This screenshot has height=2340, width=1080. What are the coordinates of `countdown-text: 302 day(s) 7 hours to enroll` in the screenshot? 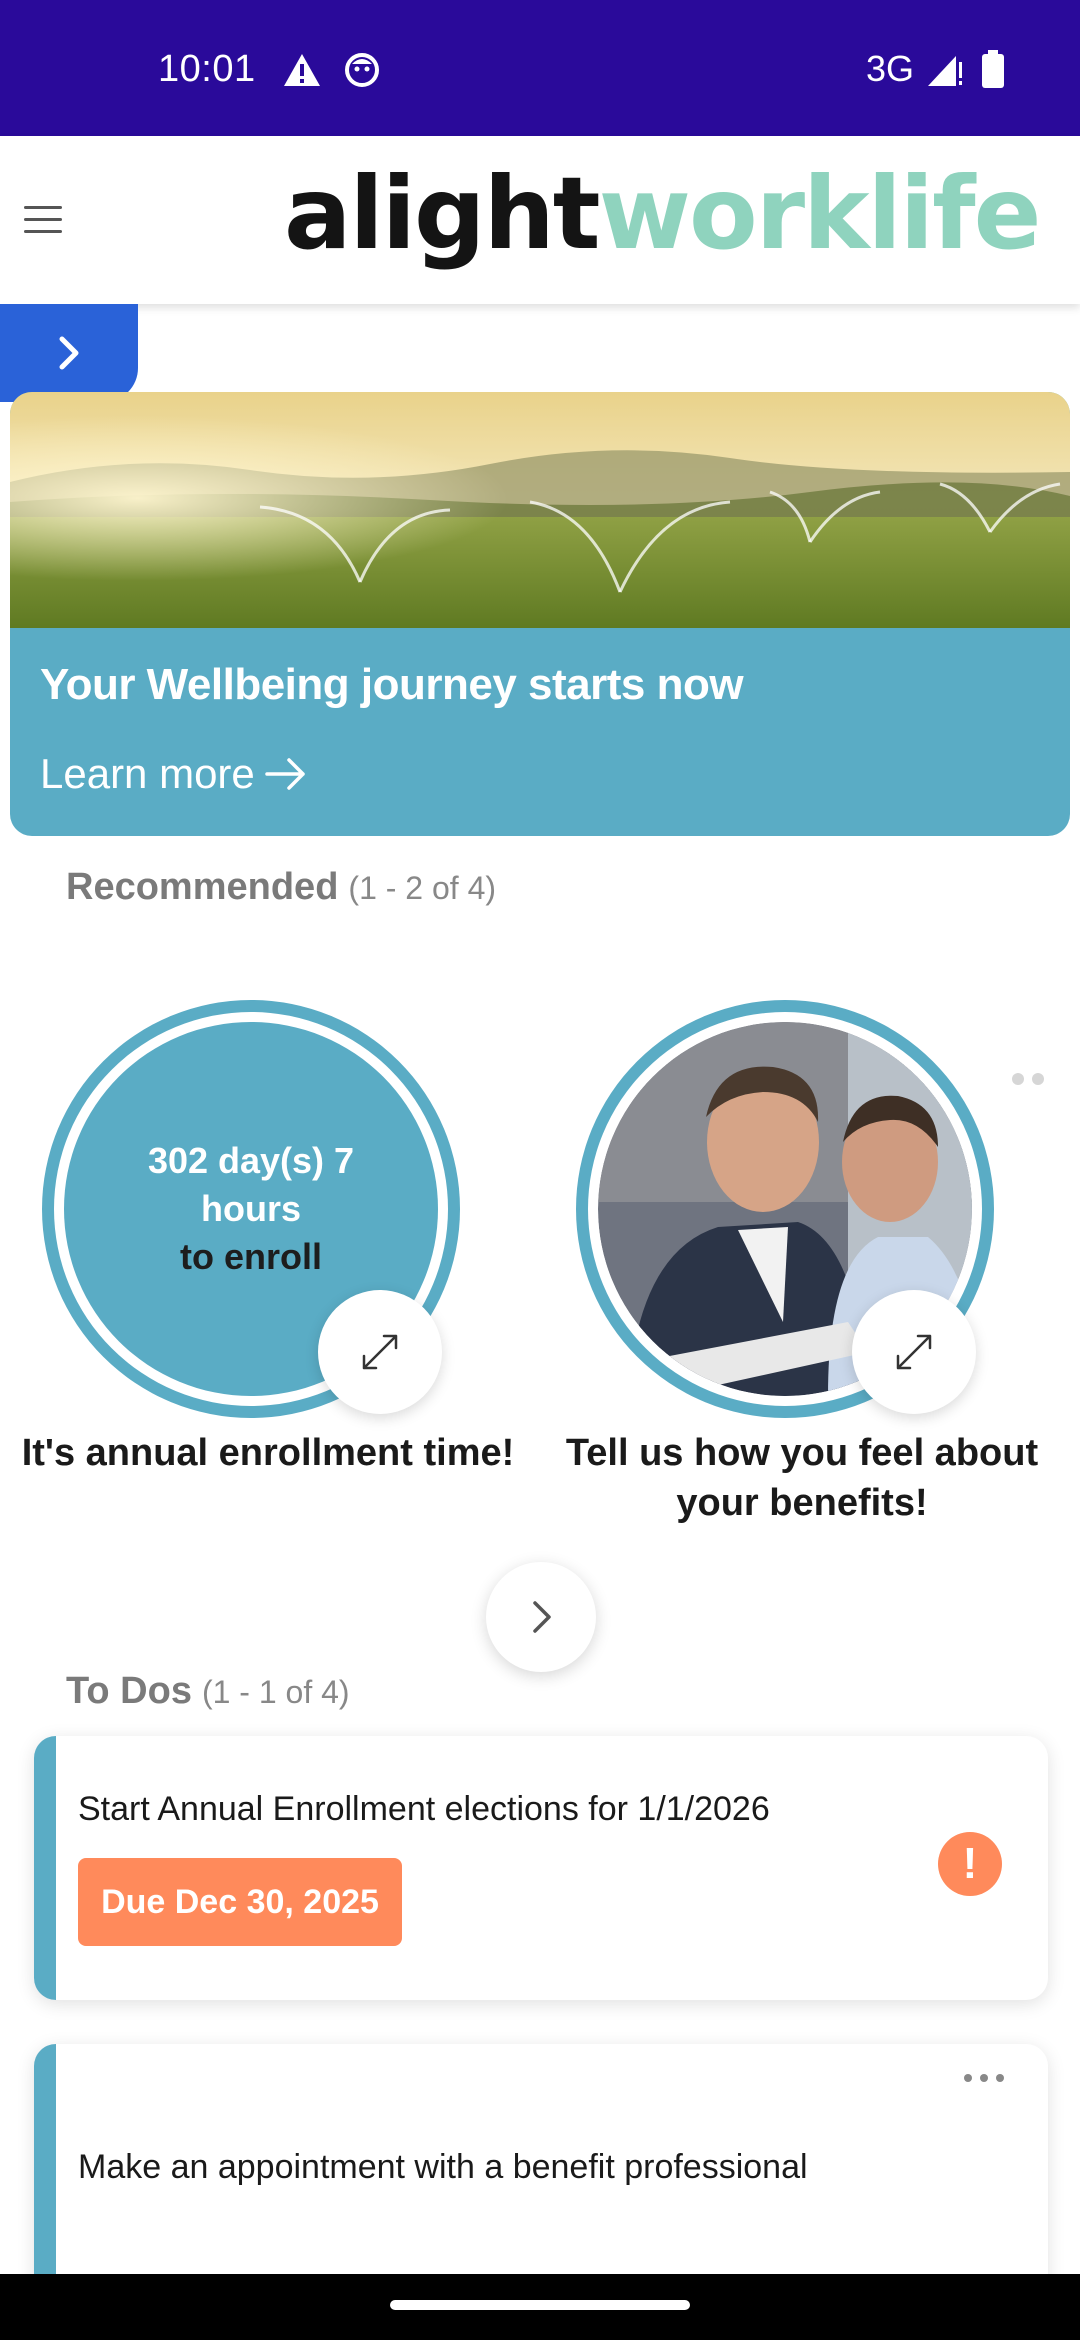 It's located at (251, 1209).